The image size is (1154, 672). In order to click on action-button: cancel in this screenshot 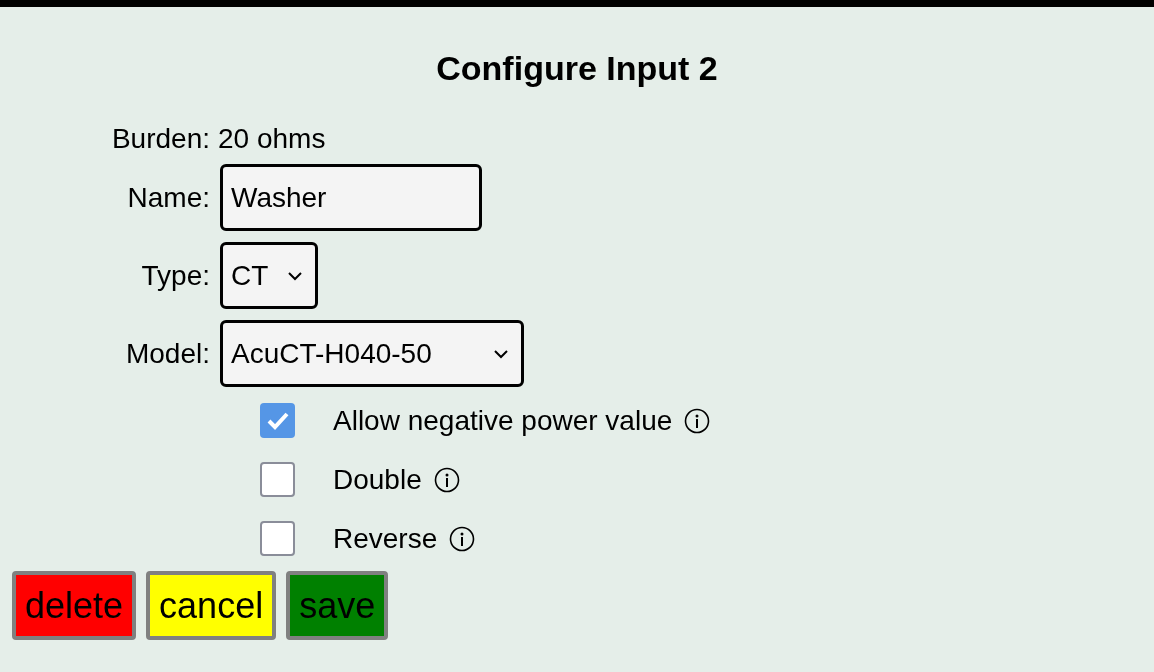, I will do `click(211, 605)`.